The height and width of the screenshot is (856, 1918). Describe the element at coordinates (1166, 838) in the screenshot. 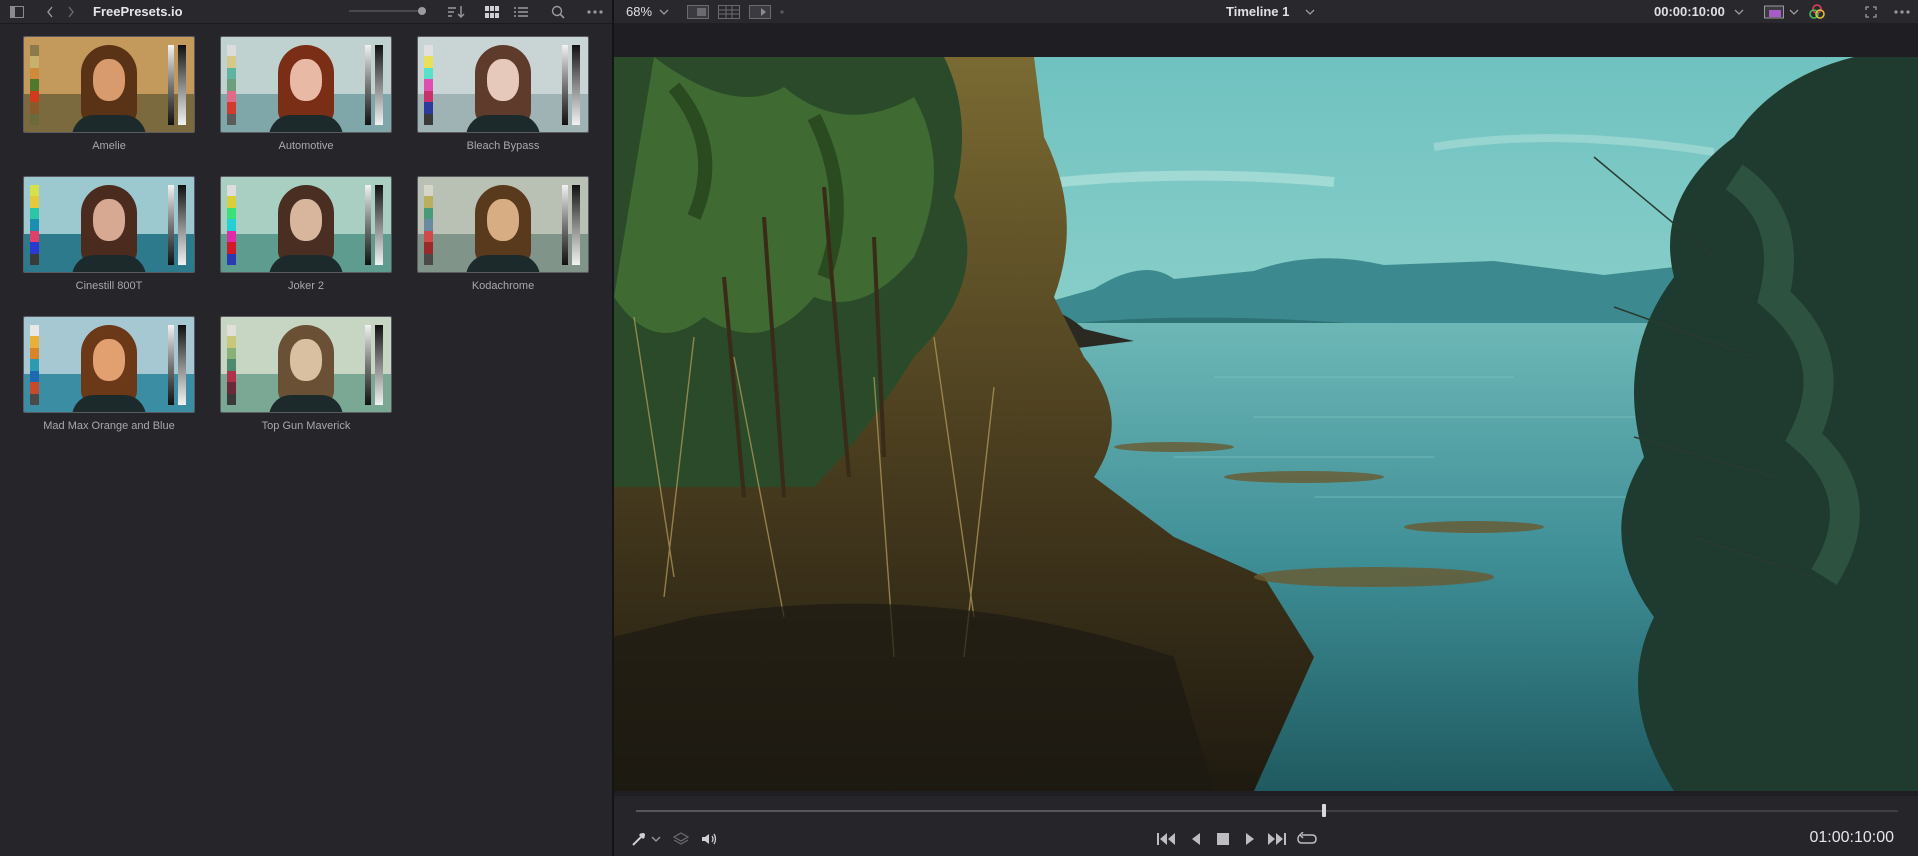

I see `skip-to-start-icon` at that location.